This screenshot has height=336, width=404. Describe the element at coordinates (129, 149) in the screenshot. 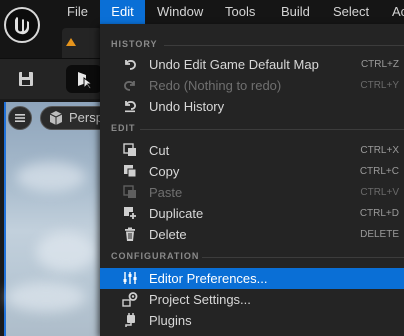

I see `cut-icon` at that location.